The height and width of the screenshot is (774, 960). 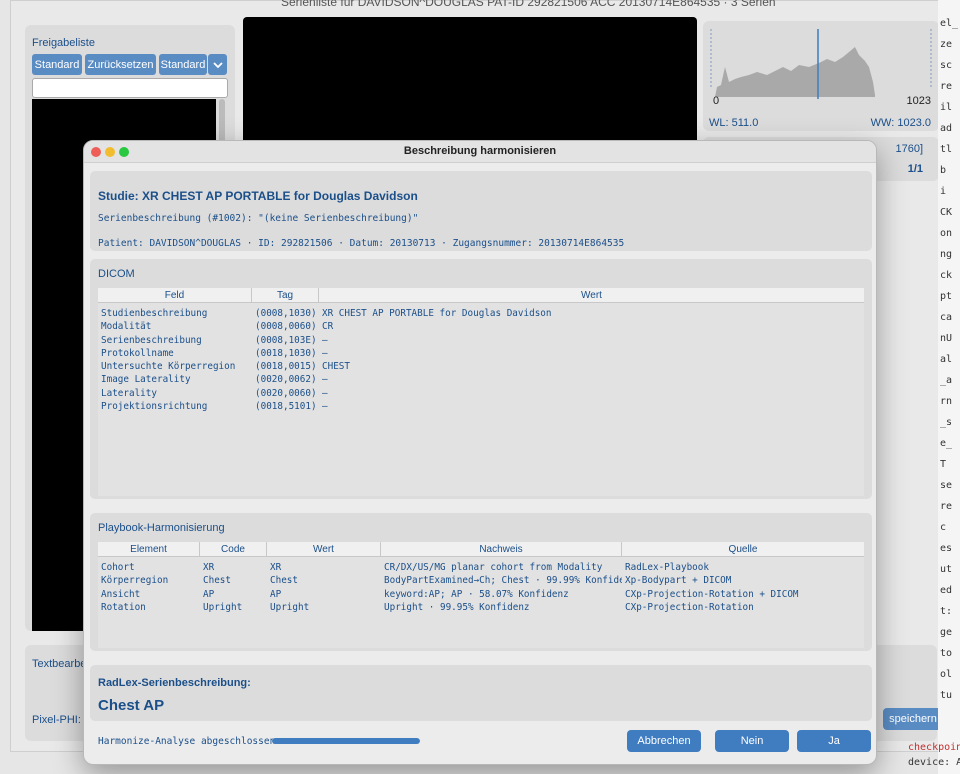 I want to click on code-line: ck, so click(x=946, y=275).